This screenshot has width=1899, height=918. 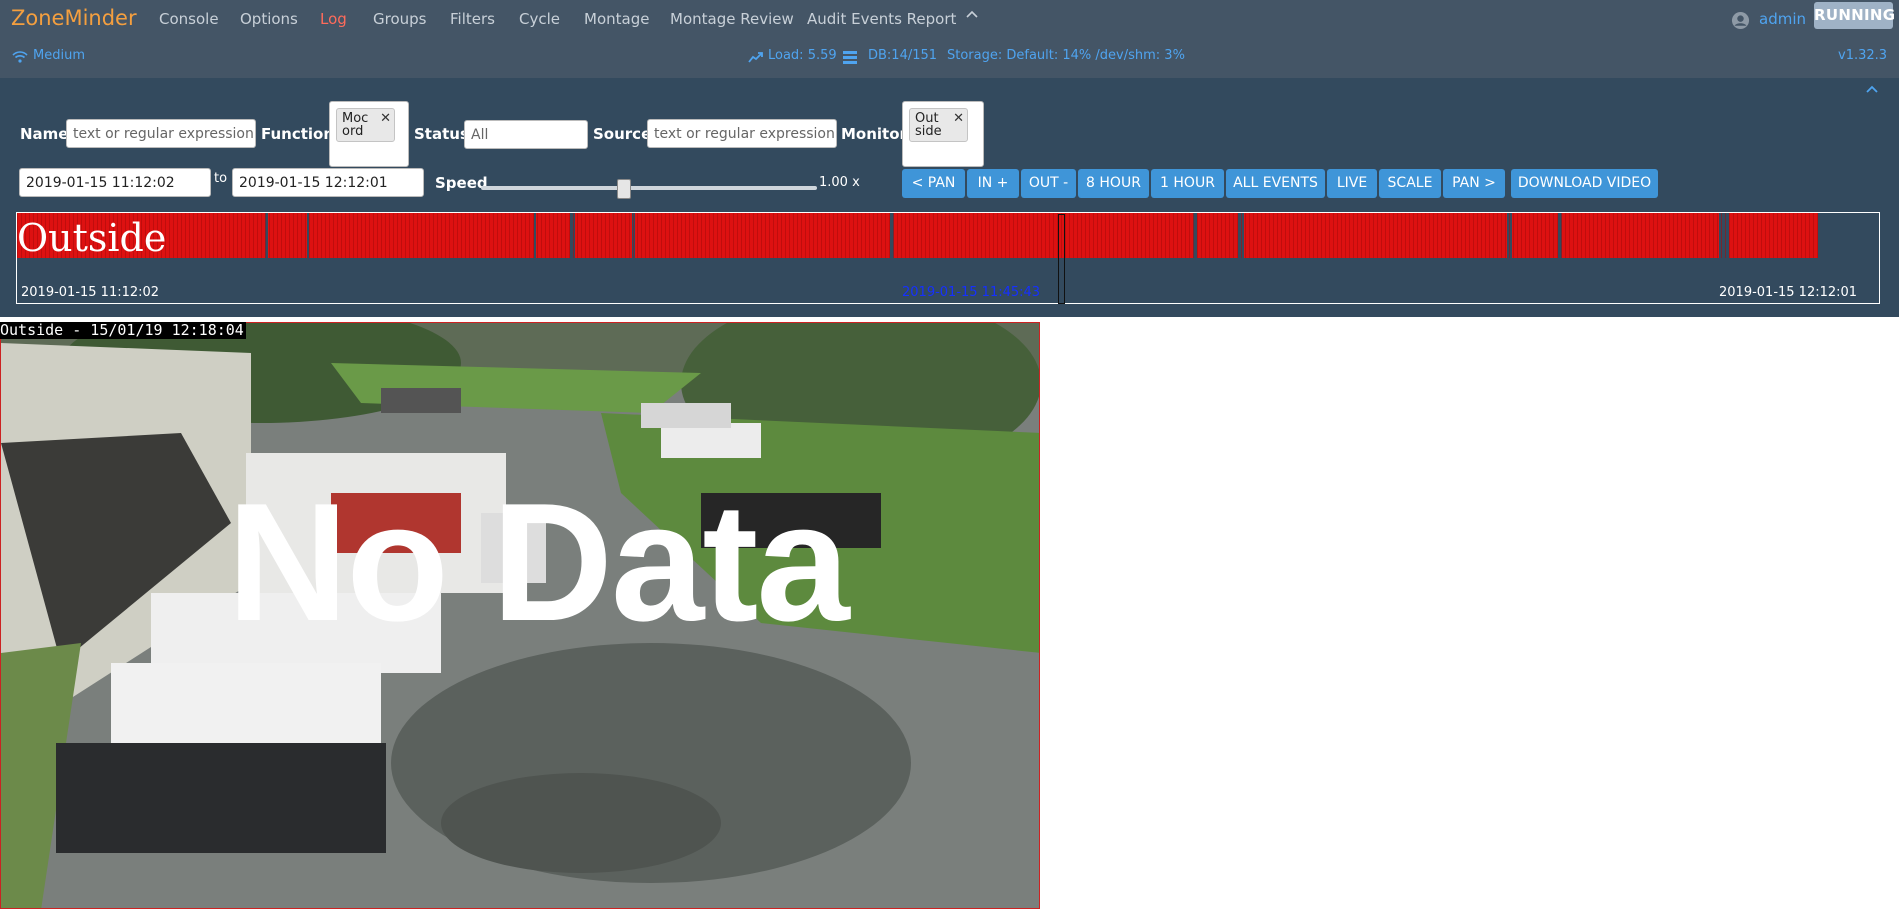 I want to click on monitor-filter-select: Outside ✕, so click(x=943, y=134).